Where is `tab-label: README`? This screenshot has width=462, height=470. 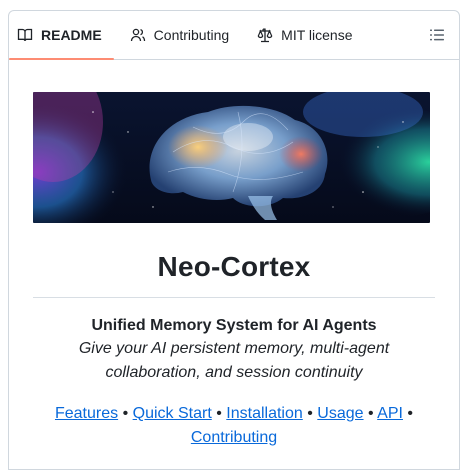 tab-label: README is located at coordinates (71, 35).